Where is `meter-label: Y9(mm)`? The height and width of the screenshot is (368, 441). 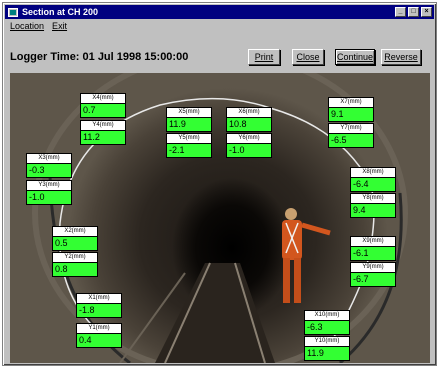 meter-label: Y9(mm) is located at coordinates (373, 267).